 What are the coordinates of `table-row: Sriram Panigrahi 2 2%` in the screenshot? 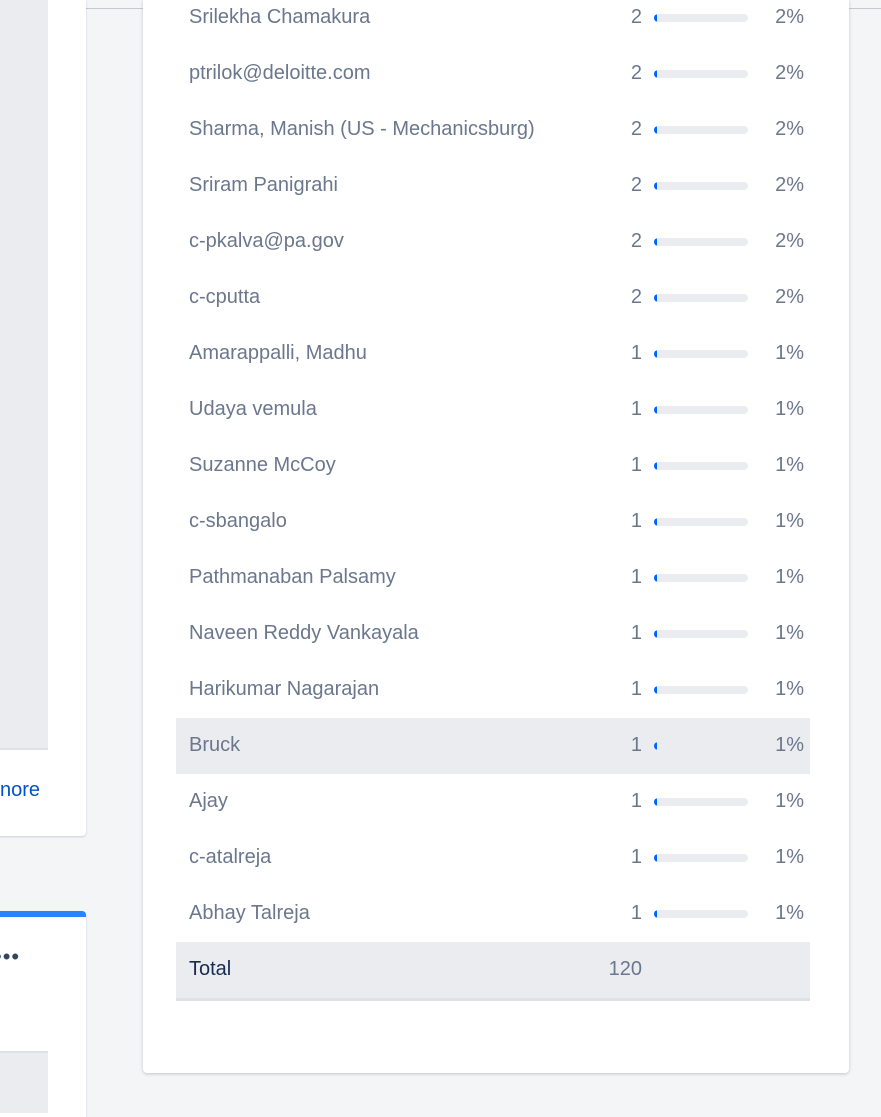 It's located at (493, 186).